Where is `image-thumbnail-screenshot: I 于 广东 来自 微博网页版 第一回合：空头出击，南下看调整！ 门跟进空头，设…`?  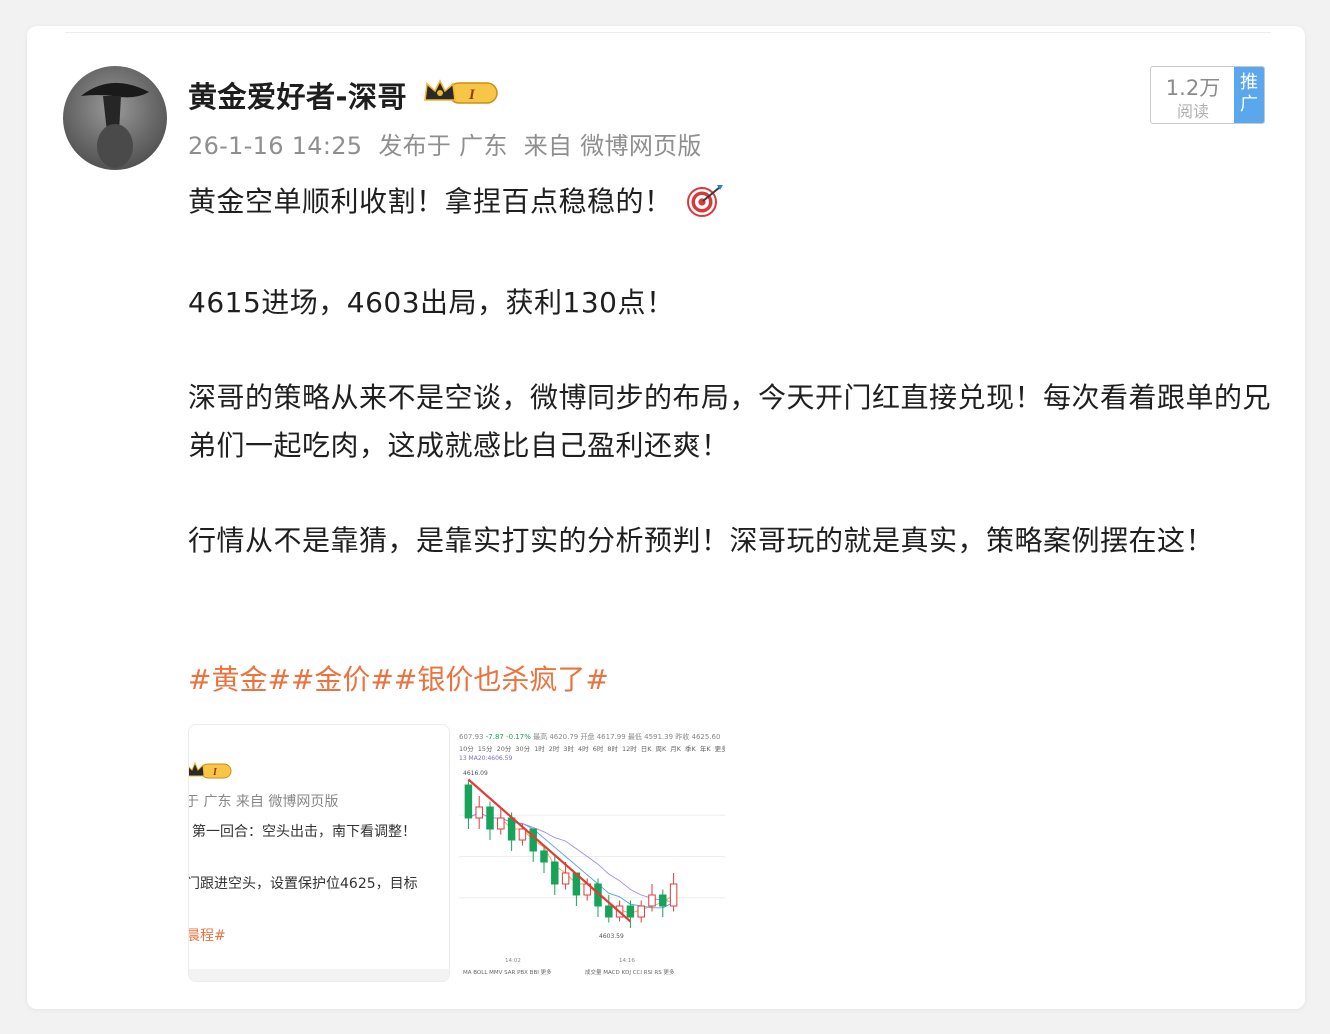 image-thumbnail-screenshot: I 于 广东 来自 微博网页版 第一回合：空头出击，南下看调整！ 门跟进空头，设… is located at coordinates (319, 853).